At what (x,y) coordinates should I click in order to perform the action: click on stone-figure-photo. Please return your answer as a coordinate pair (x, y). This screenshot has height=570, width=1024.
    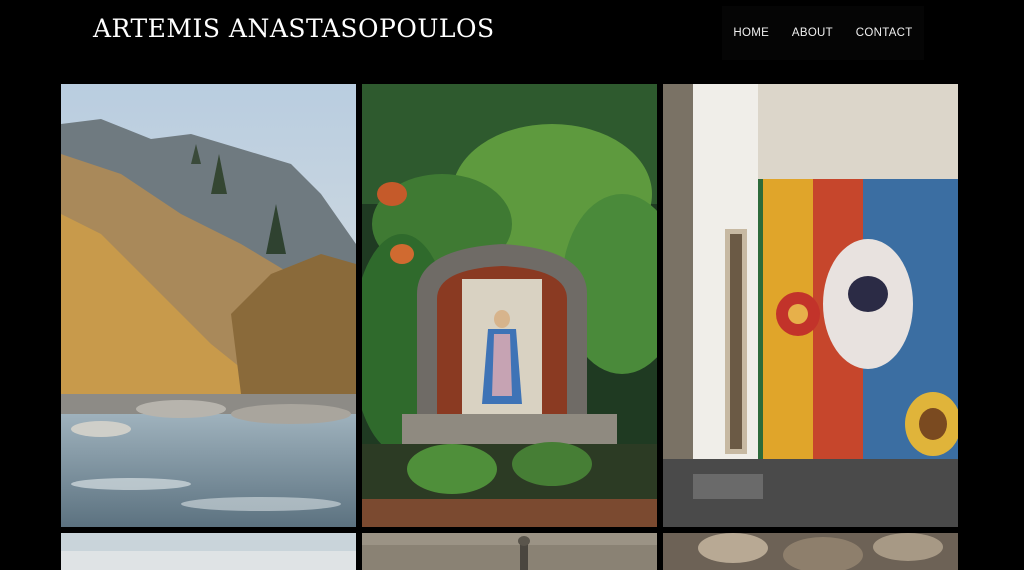
    Looking at the image, I should click on (509, 551).